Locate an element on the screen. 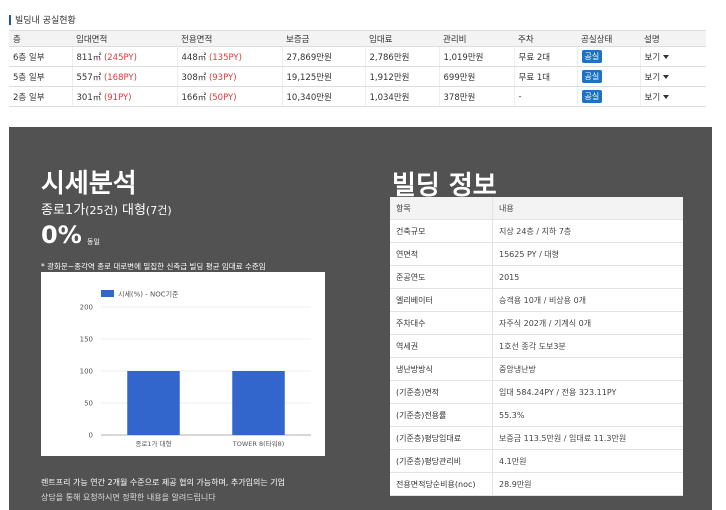  cell-deposit: 10,340만원 is located at coordinates (323, 96).